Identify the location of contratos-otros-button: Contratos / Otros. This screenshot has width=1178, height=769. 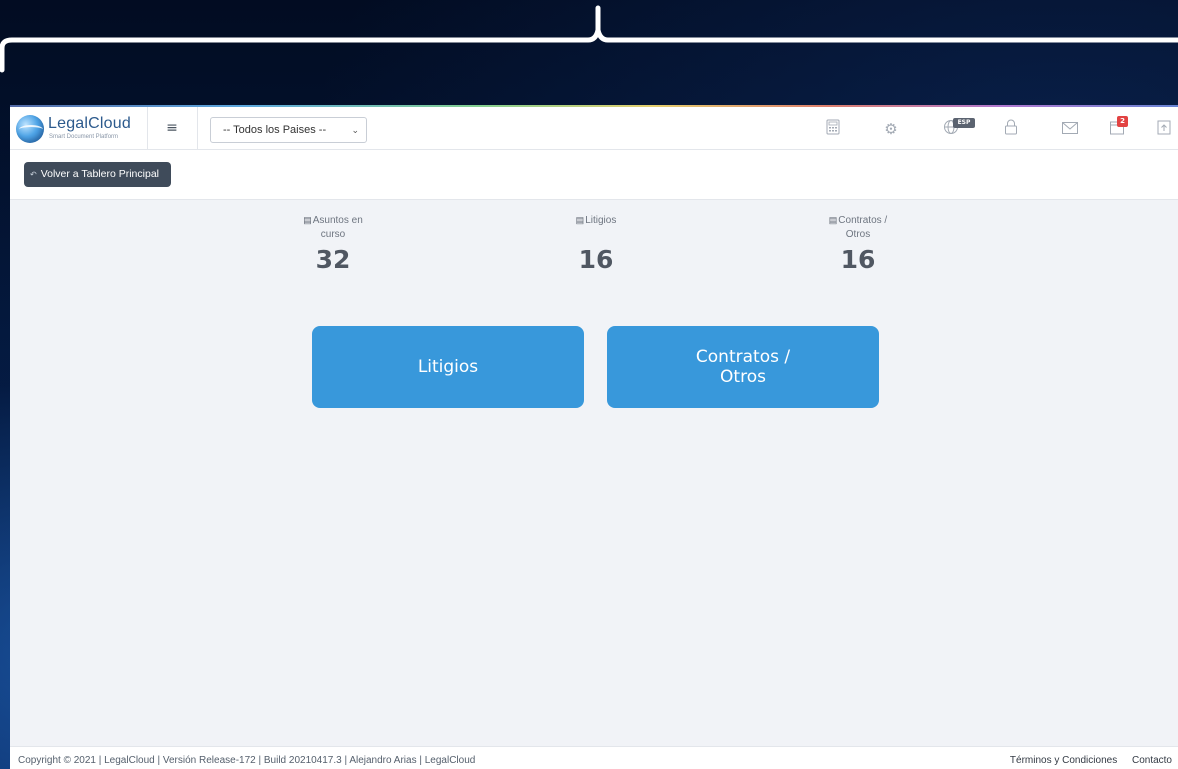
(743, 367).